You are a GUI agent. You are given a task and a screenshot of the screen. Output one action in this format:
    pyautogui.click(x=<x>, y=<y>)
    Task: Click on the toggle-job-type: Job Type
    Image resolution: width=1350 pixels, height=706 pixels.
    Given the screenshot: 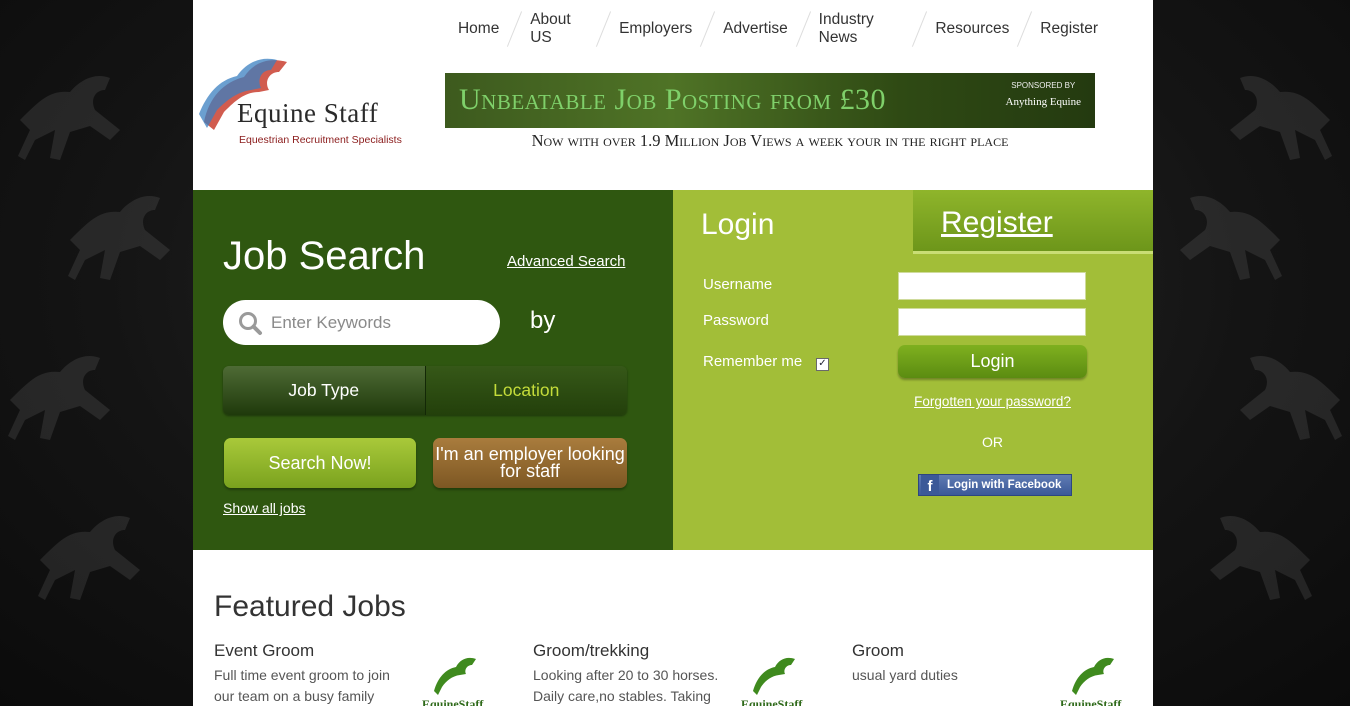 What is the action you would take?
    pyautogui.click(x=324, y=390)
    